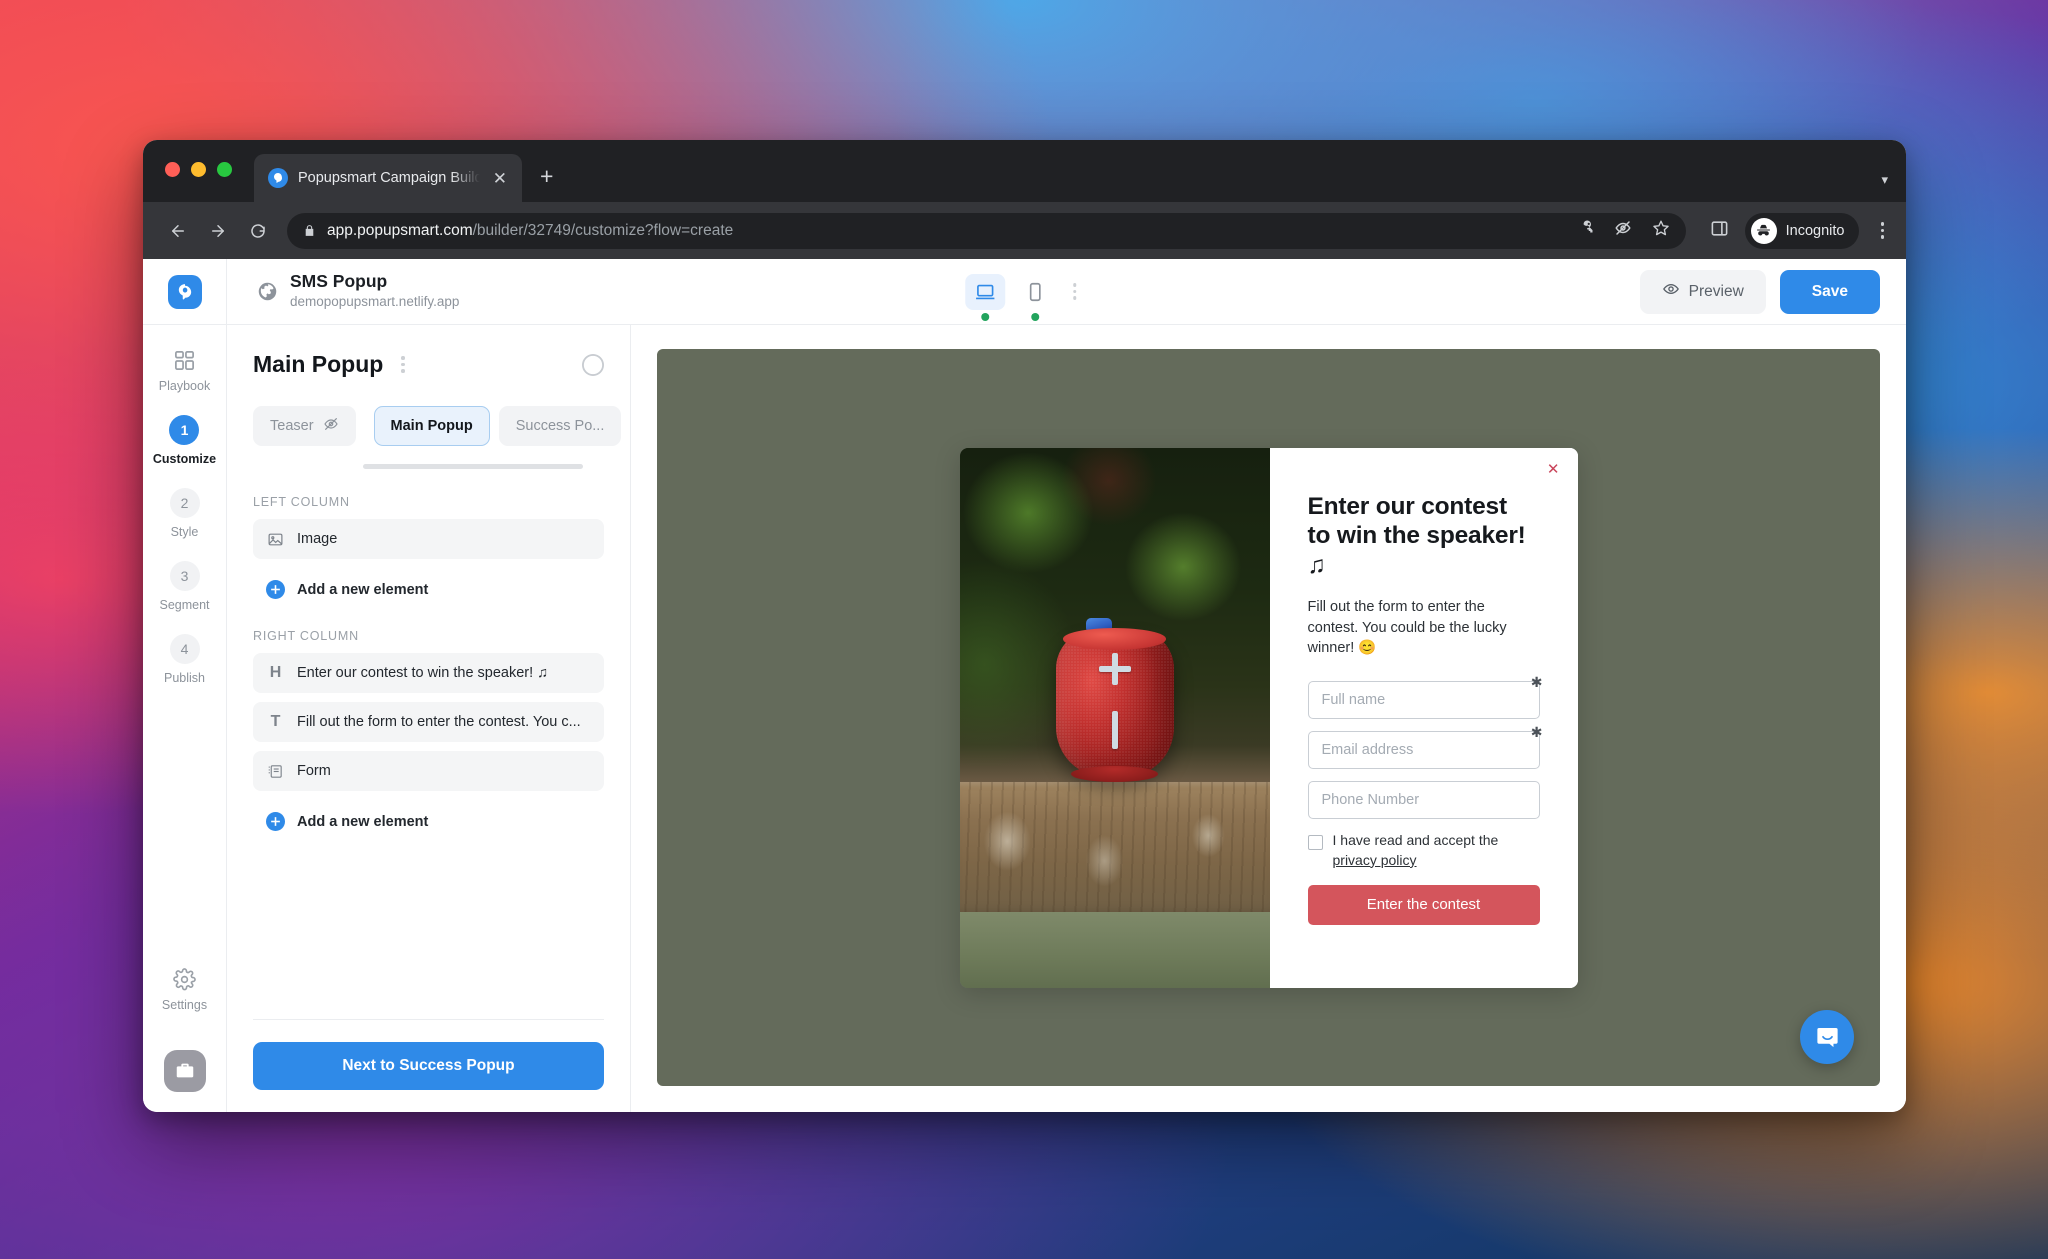  What do you see at coordinates (184, 990) in the screenshot?
I see `sidebar-item-settings: Settings` at bounding box center [184, 990].